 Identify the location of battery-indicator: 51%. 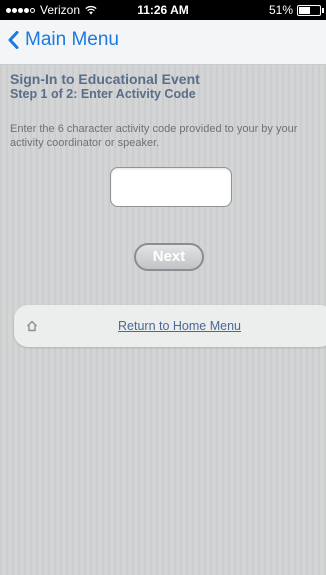
(296, 10).